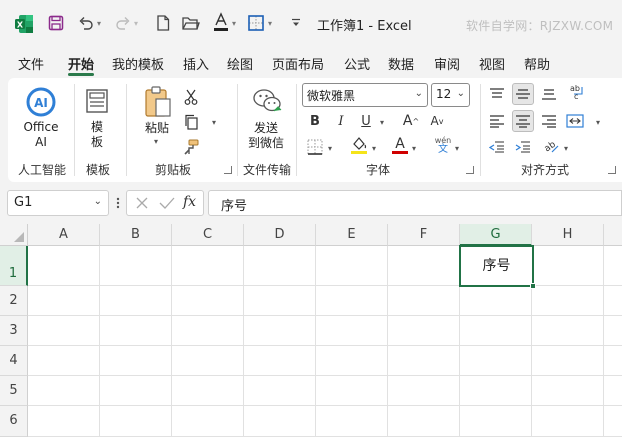  I want to click on column-header-a: A, so click(64, 235).